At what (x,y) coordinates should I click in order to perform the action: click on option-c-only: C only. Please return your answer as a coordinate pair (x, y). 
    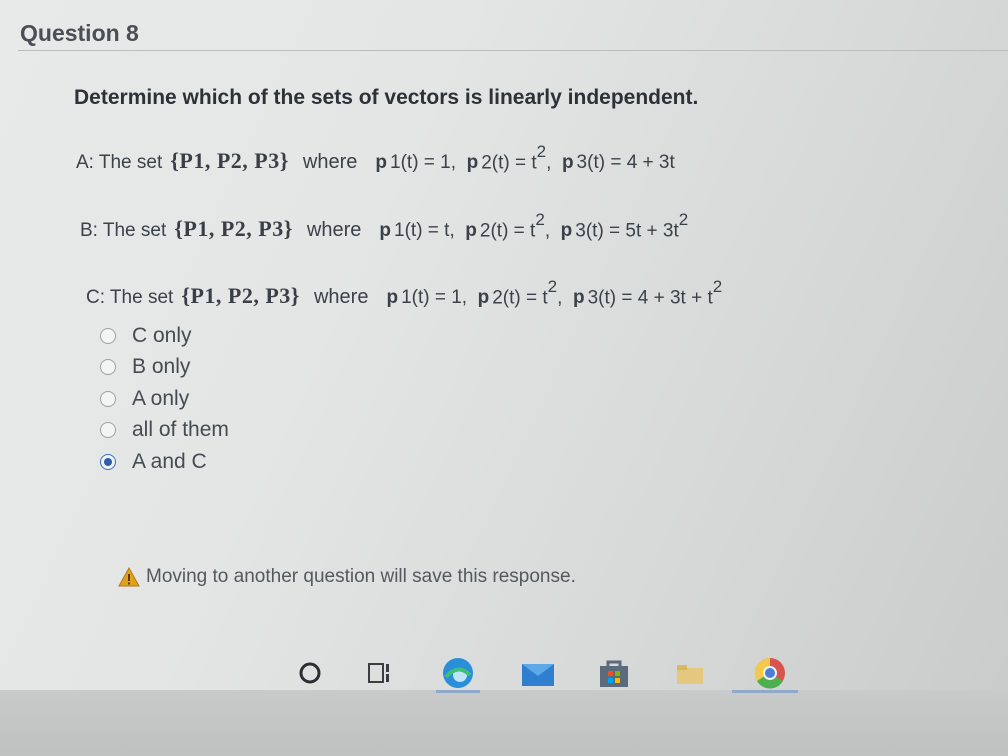
    Looking at the image, I should click on (164, 336).